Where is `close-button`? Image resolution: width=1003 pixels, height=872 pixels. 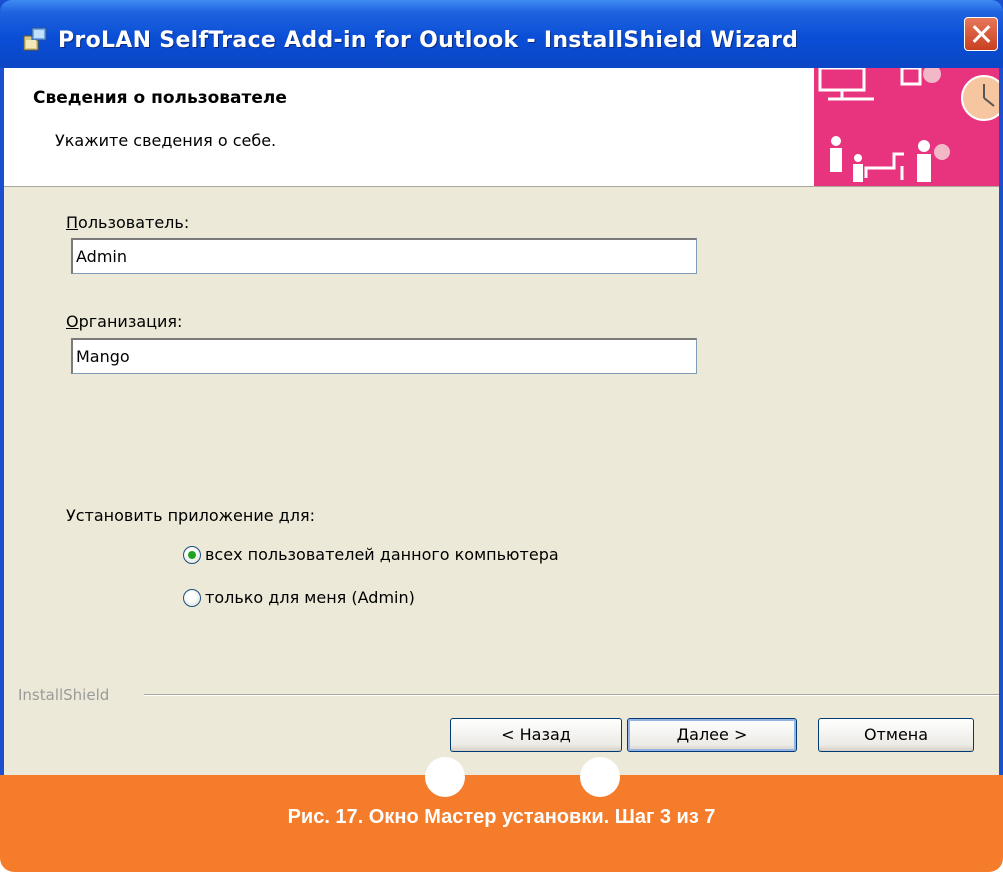 close-button is located at coordinates (981, 34).